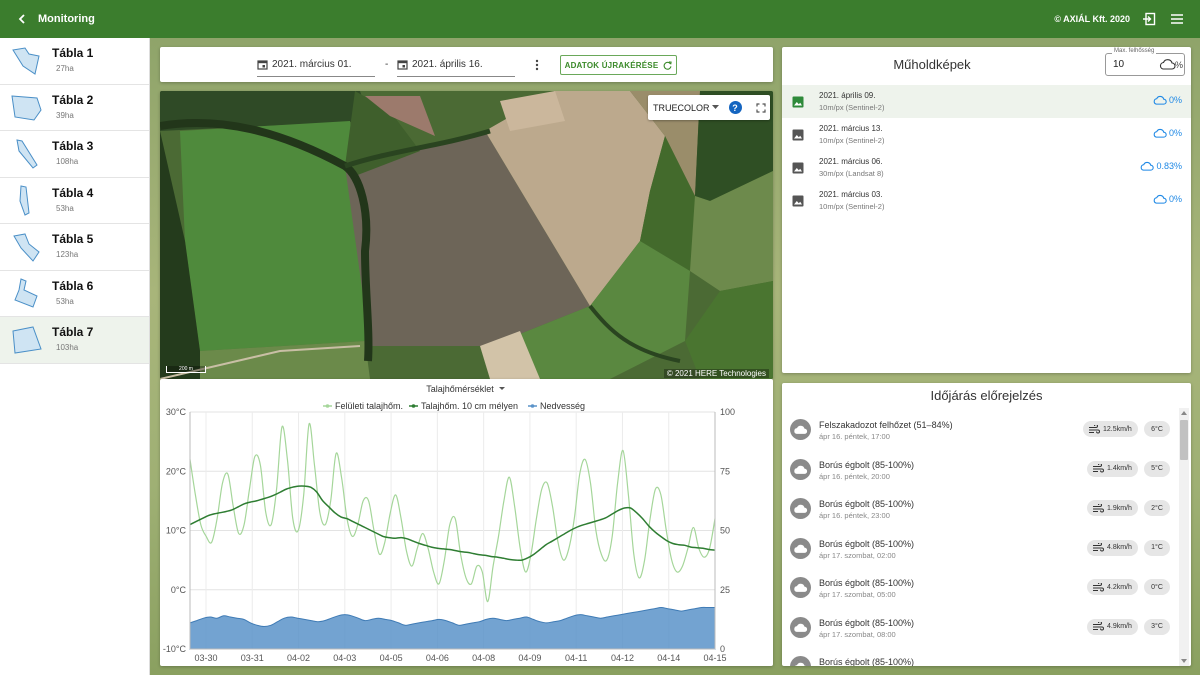  Describe the element at coordinates (725, 471) in the screenshot. I see `y-right-tick-label: 75` at that location.